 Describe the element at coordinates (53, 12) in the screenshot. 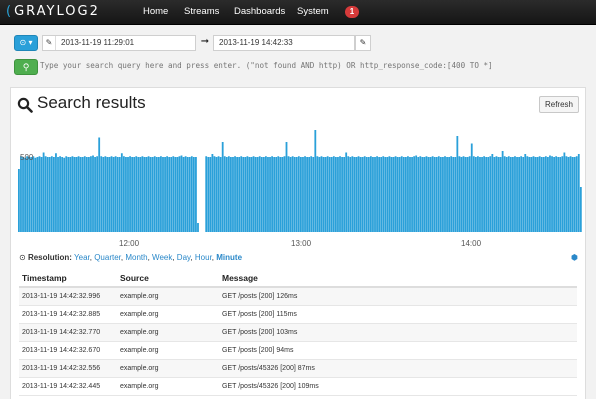

I see `graylog-logo: (GRAYLOG2` at that location.